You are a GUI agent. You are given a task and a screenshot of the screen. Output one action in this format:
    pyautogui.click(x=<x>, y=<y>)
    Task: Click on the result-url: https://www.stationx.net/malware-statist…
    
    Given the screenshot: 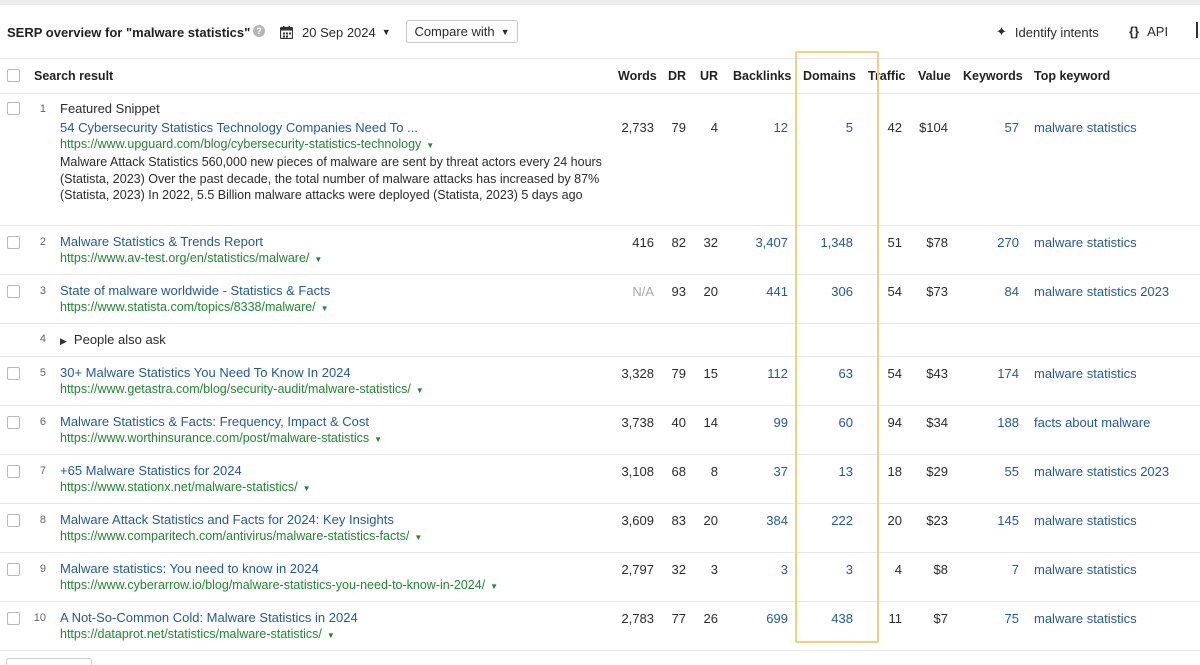 What is the action you would take?
    pyautogui.click(x=335, y=488)
    